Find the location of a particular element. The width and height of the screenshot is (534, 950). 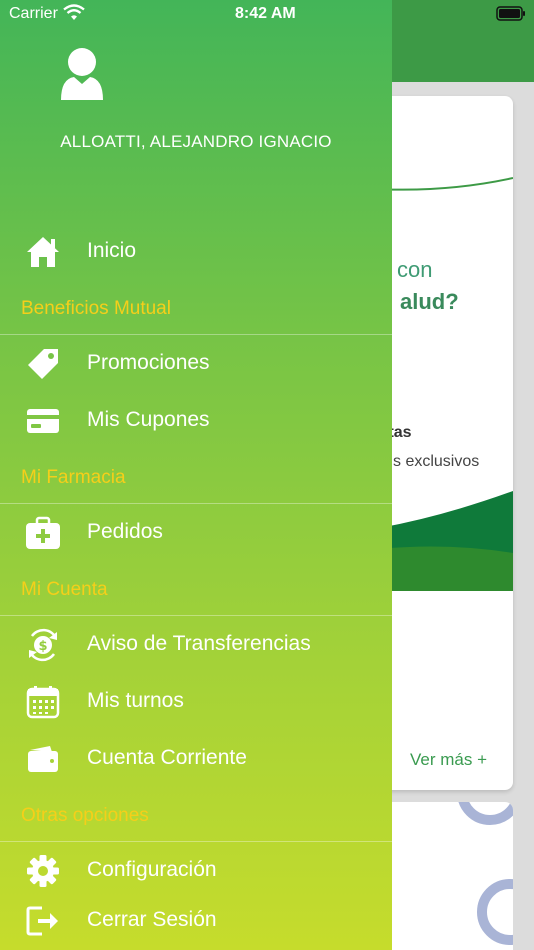

user-avatar-icon is located at coordinates (82, 74).